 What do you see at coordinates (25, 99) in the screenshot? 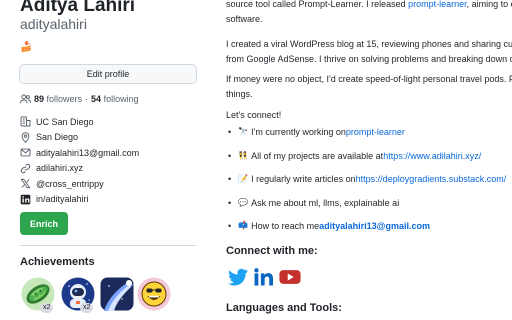
I see `people-icon` at bounding box center [25, 99].